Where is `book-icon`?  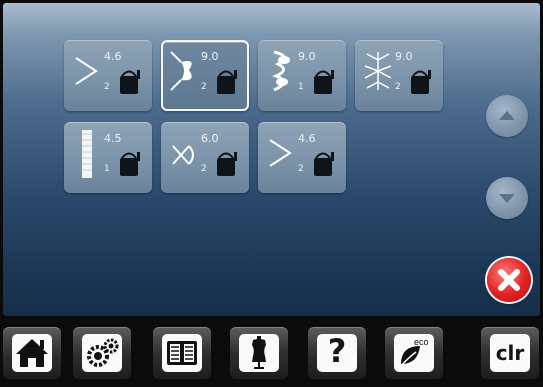
book-icon is located at coordinates (182, 353).